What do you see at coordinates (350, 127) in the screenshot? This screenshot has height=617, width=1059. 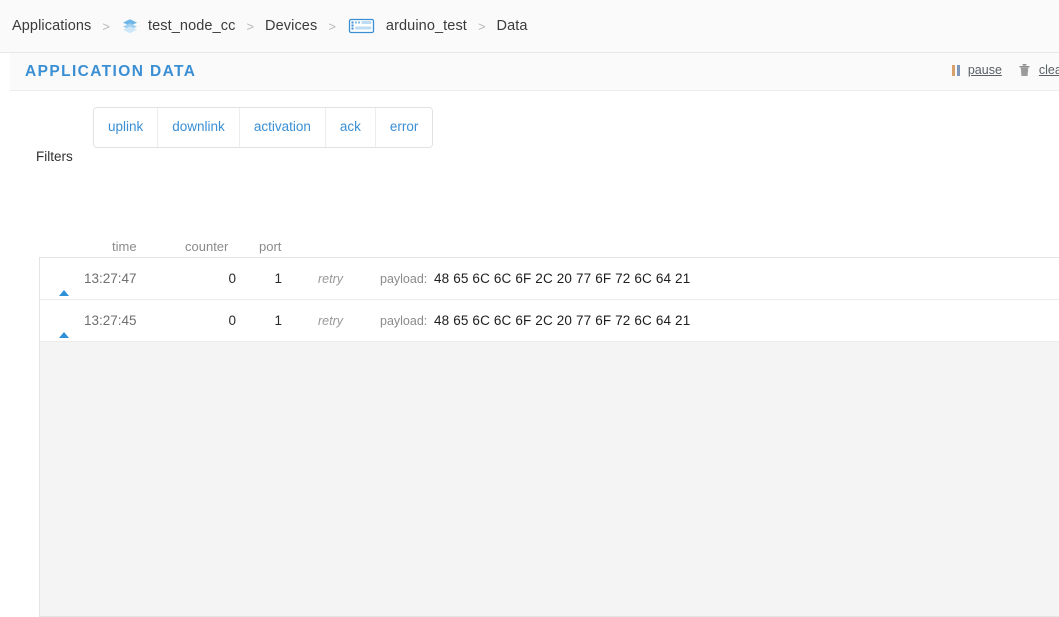 I see `filter-button-ack: ack` at bounding box center [350, 127].